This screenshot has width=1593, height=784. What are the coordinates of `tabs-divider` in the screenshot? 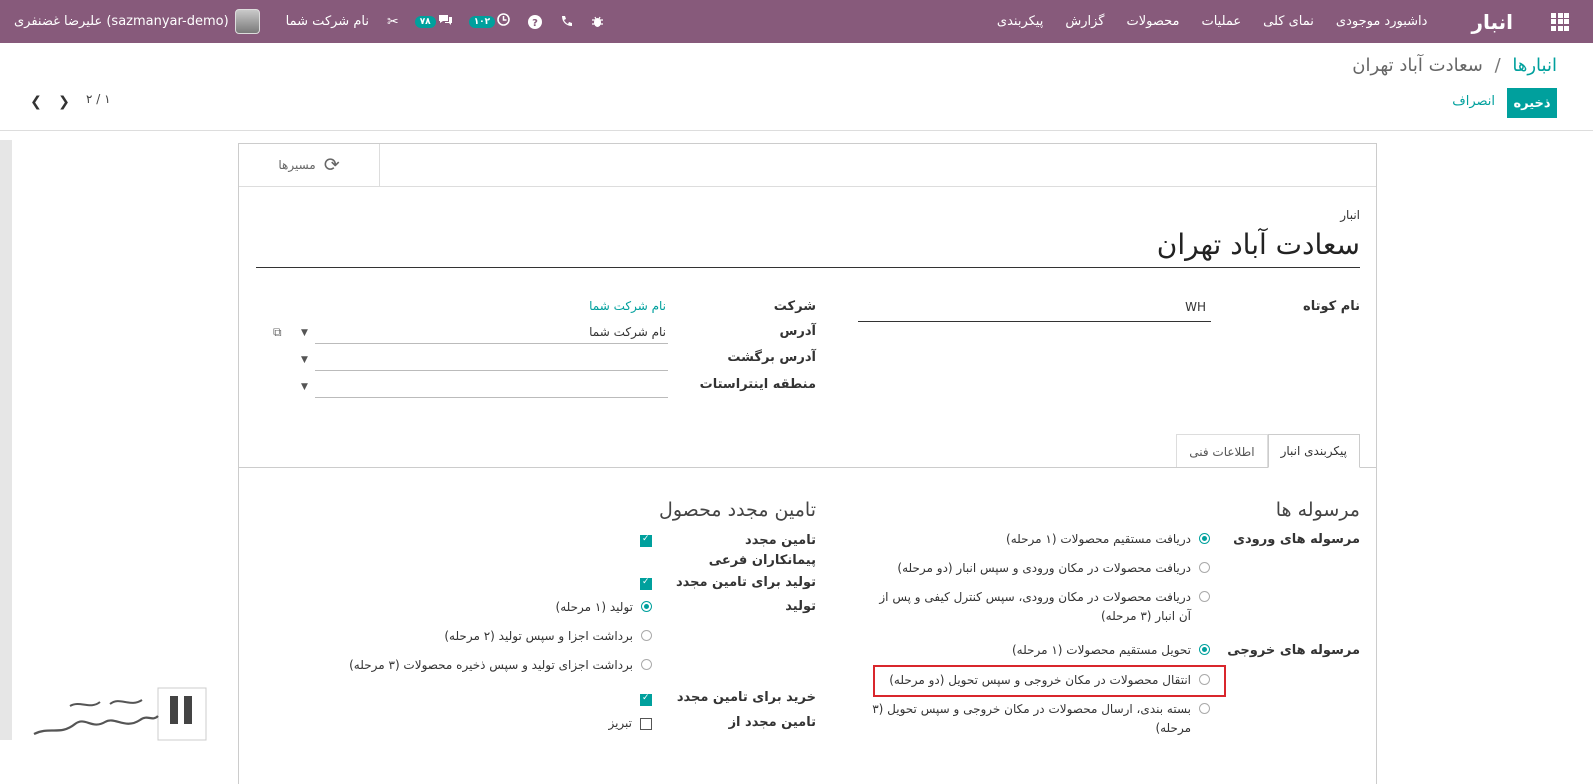 It's located at (807, 467).